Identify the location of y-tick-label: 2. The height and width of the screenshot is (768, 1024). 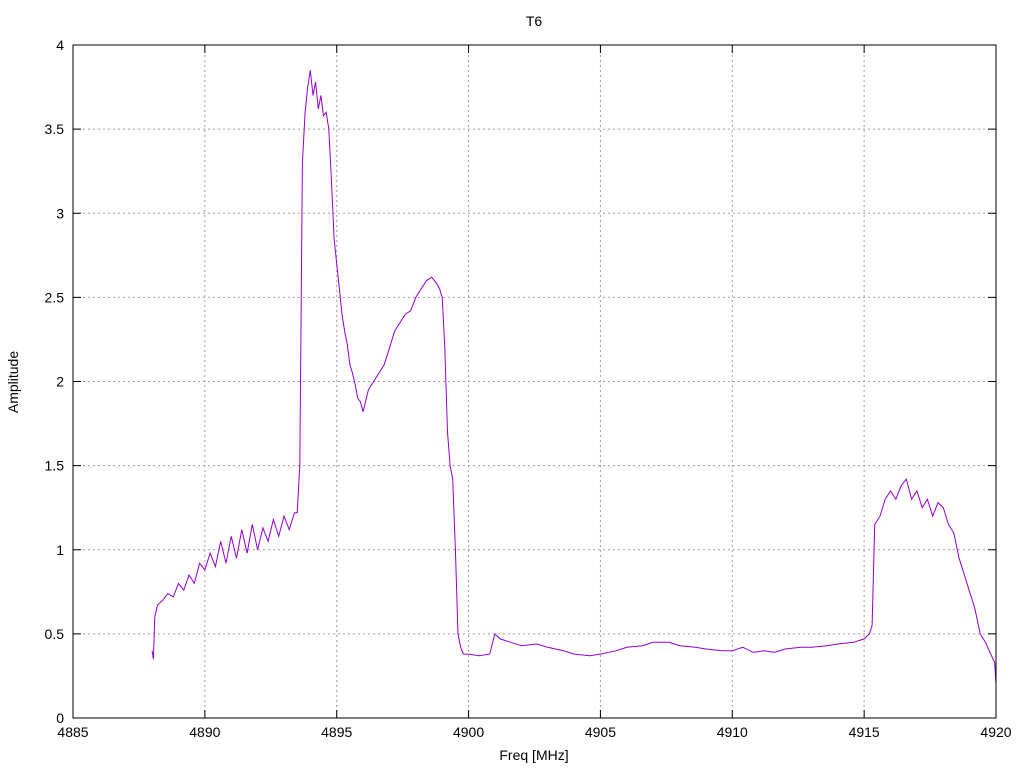
(60, 382).